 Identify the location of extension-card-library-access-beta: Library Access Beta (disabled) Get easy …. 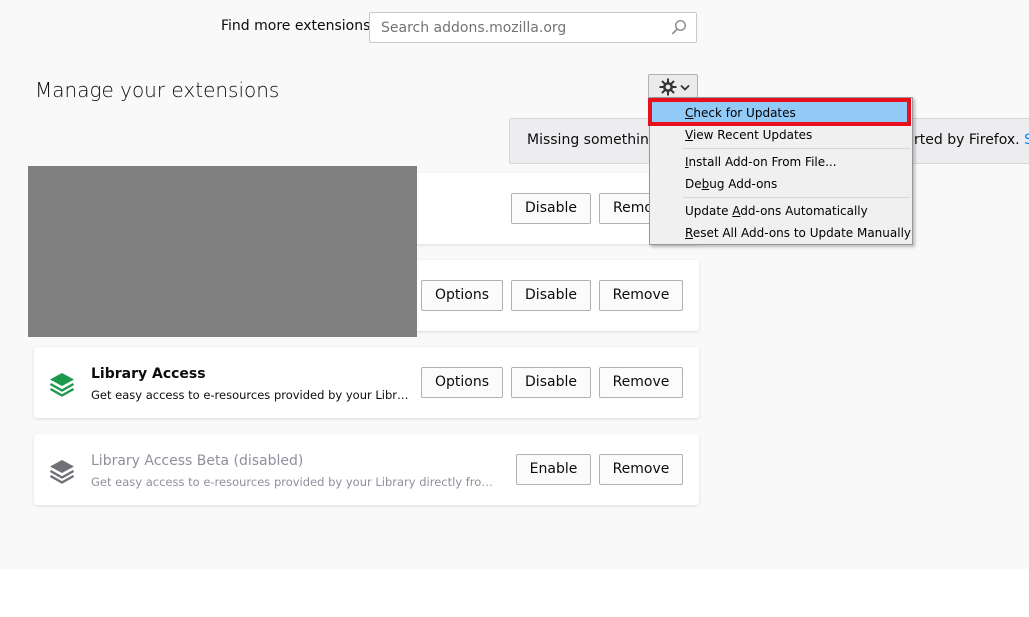
(366, 469).